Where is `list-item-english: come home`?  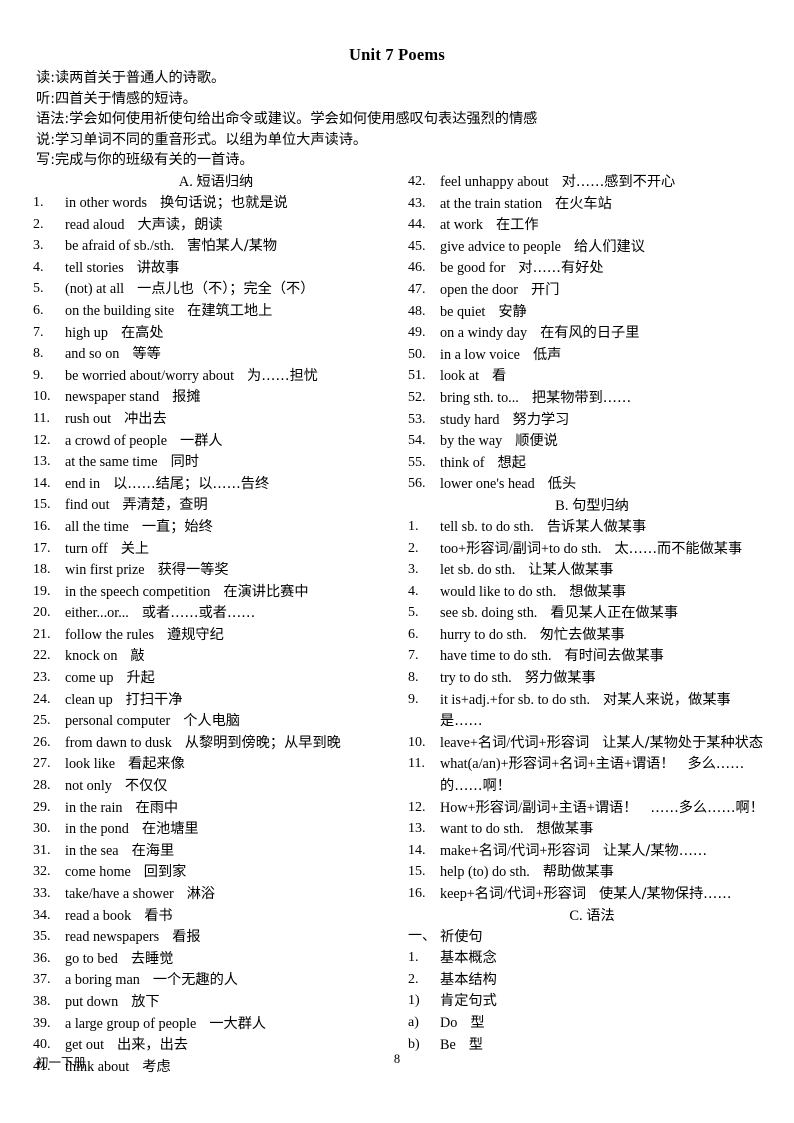
list-item-english: come home is located at coordinates (98, 872).